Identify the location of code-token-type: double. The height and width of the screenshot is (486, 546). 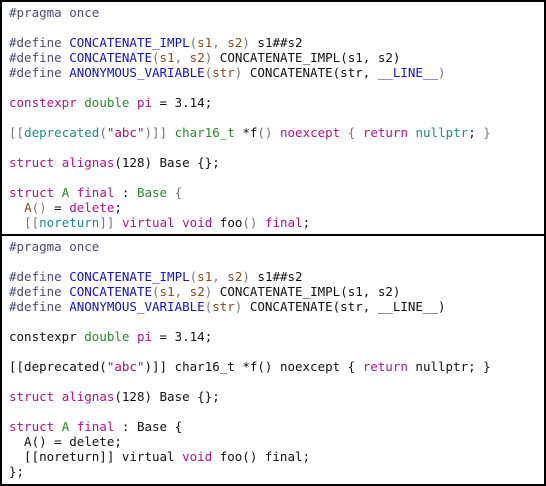
(107, 336).